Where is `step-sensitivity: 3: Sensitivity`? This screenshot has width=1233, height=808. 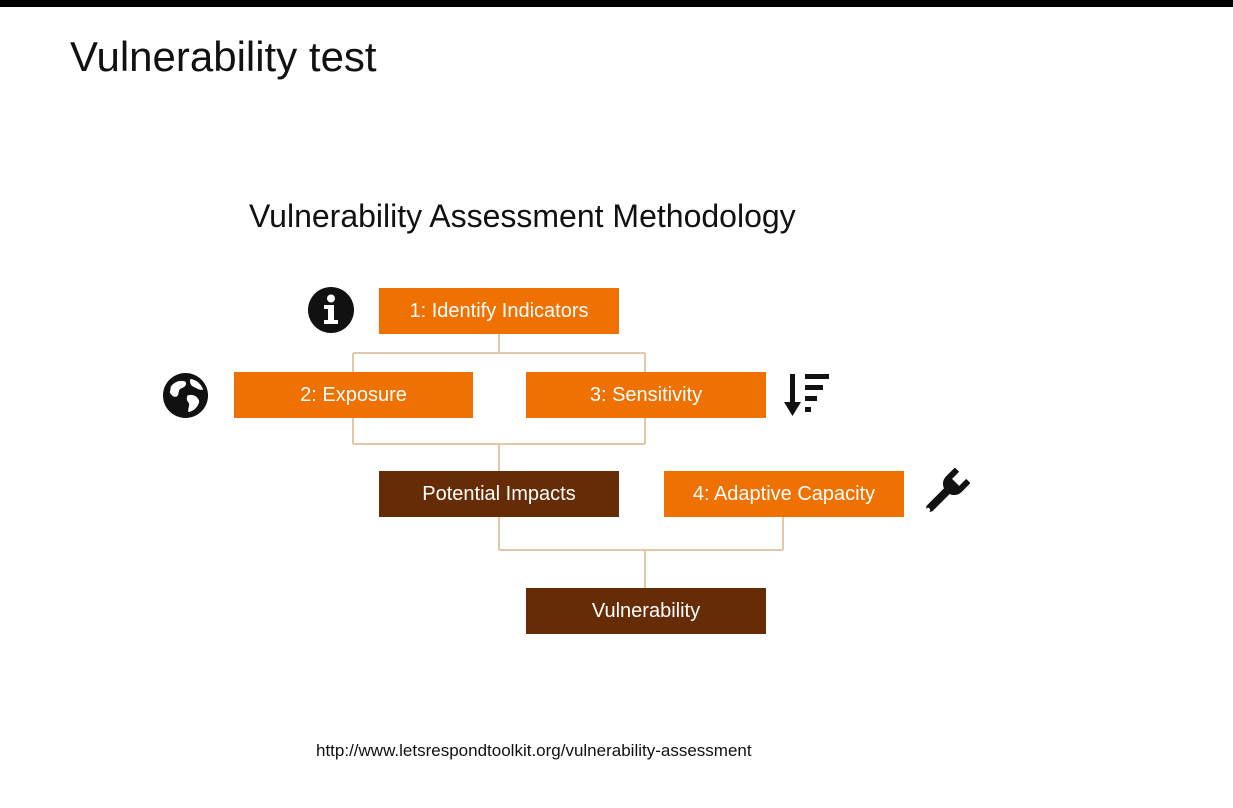 step-sensitivity: 3: Sensitivity is located at coordinates (646, 395).